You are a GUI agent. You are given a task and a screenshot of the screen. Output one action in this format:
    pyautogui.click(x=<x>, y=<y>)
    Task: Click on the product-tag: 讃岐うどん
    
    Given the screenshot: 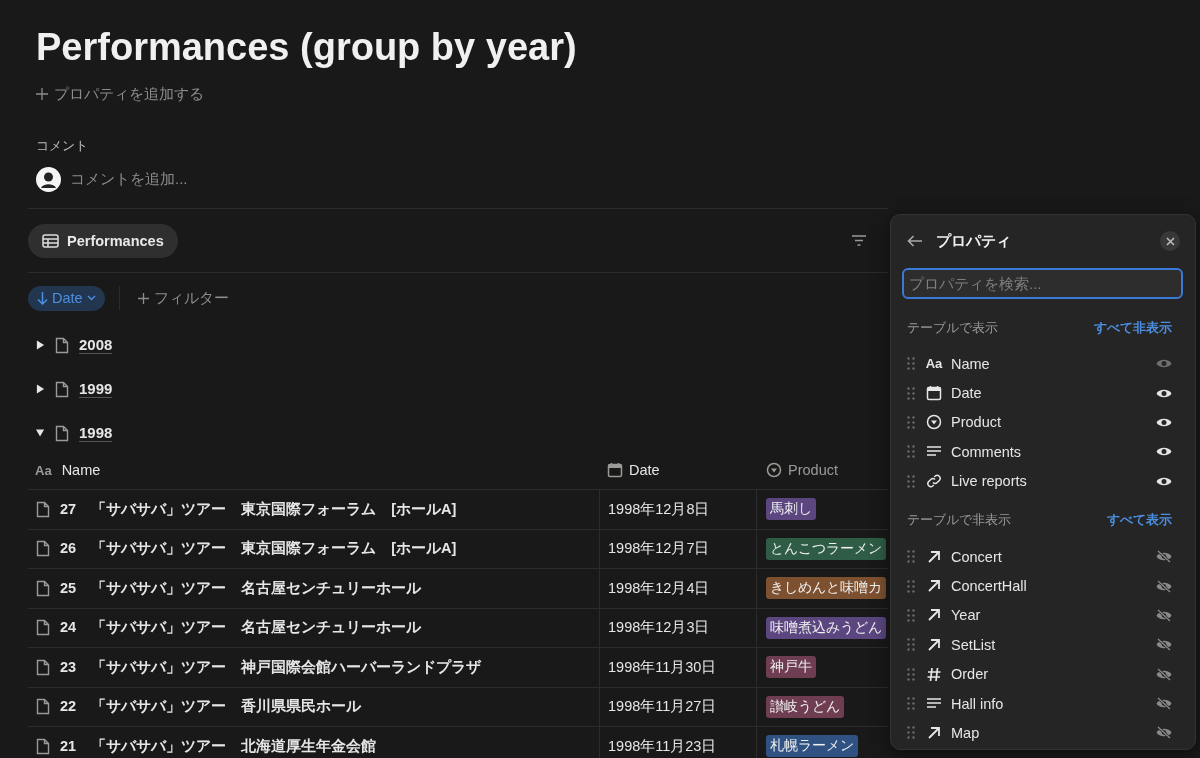 What is the action you would take?
    pyautogui.click(x=805, y=706)
    